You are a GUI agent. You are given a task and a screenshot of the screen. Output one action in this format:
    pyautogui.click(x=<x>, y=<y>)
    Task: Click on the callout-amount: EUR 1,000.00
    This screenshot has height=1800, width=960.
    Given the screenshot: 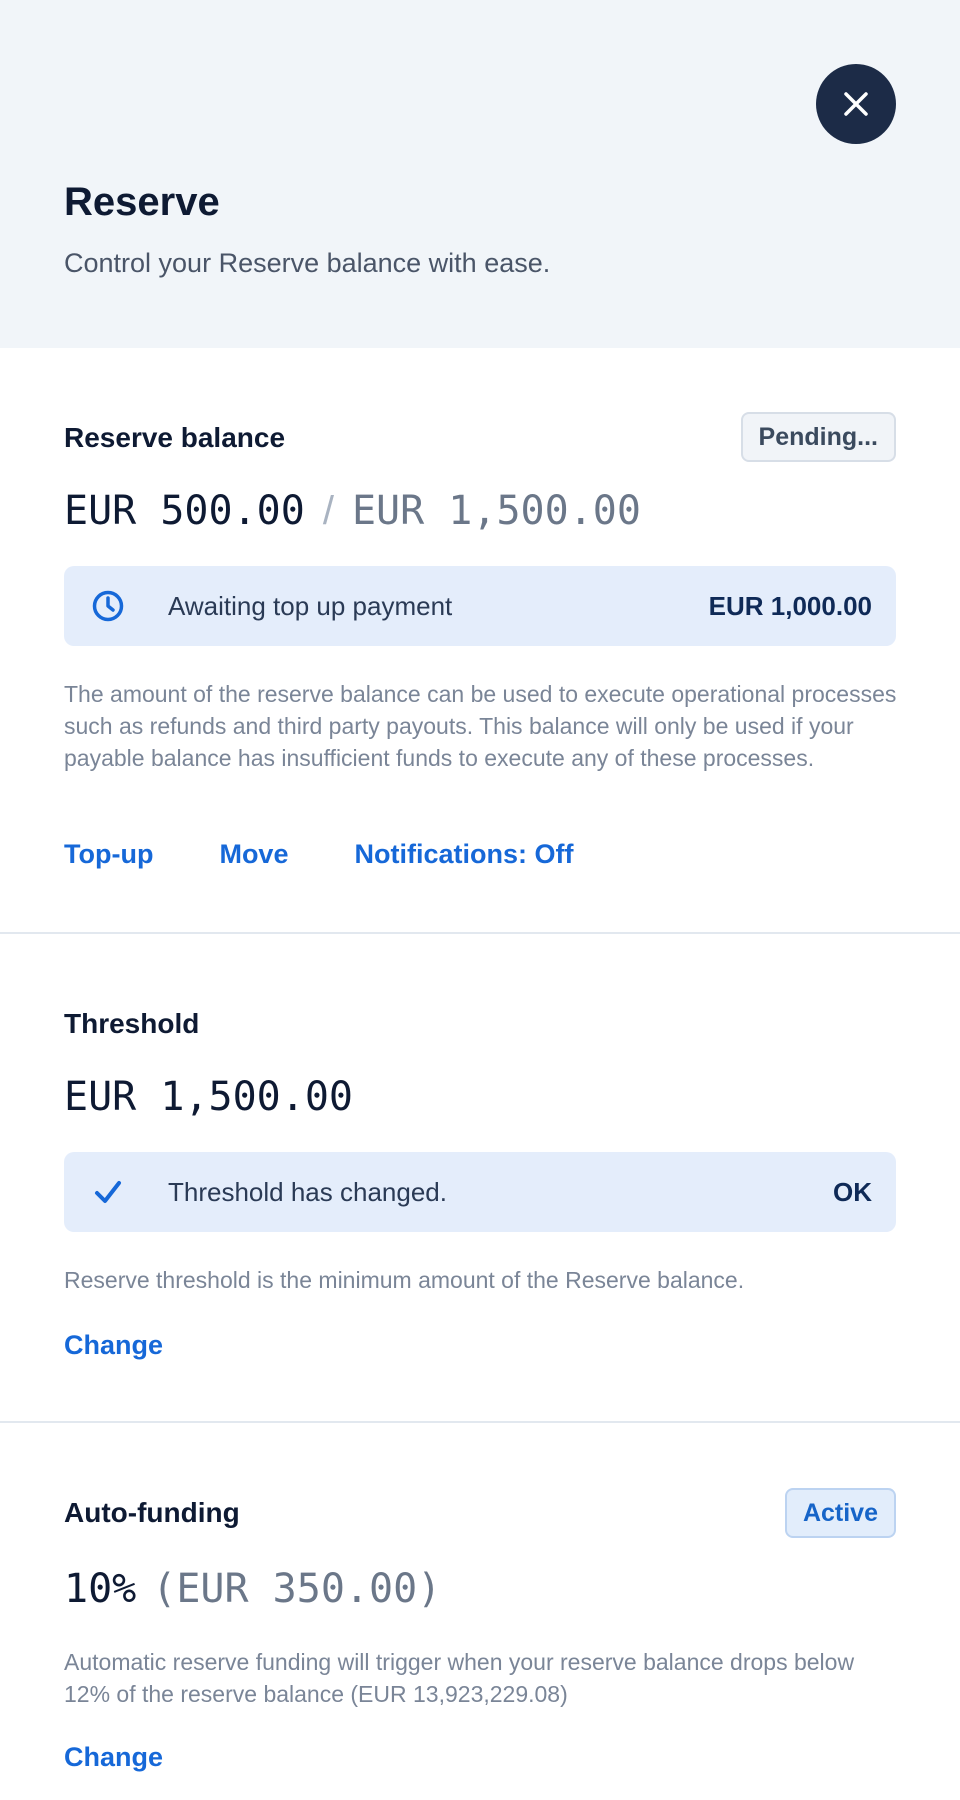 What is the action you would take?
    pyautogui.click(x=790, y=605)
    